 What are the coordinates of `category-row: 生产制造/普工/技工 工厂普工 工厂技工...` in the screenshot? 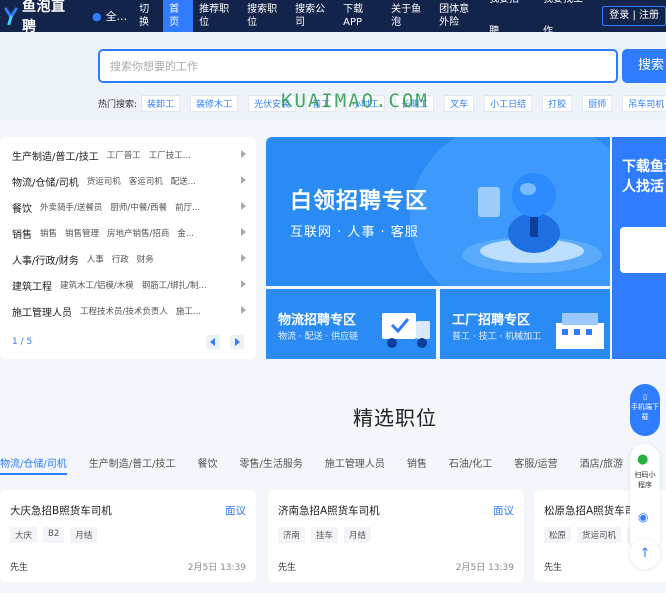 It's located at (130, 155).